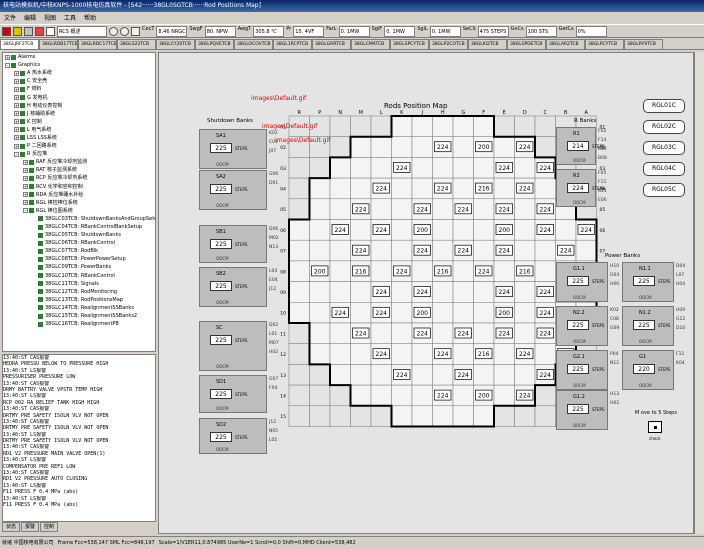 This screenshot has height=549, width=704. What do you see at coordinates (79, 203) in the screenshot?
I see `tree-item: + RGL 棒控棒位系统` at bounding box center [79, 203].